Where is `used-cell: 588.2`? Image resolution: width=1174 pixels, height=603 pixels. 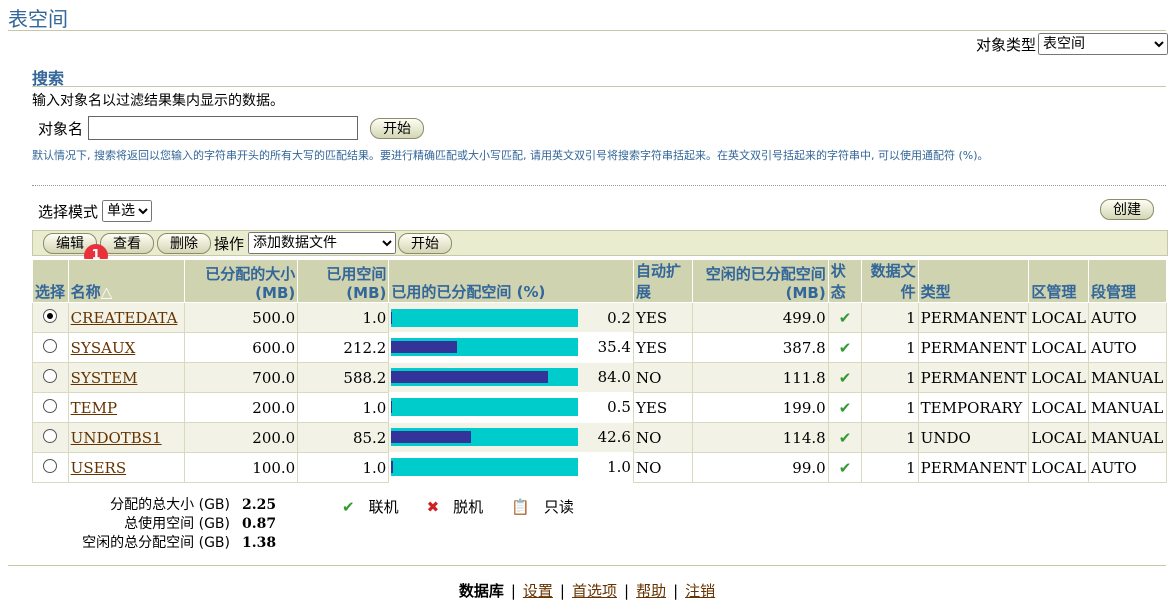 used-cell: 588.2 is located at coordinates (343, 377).